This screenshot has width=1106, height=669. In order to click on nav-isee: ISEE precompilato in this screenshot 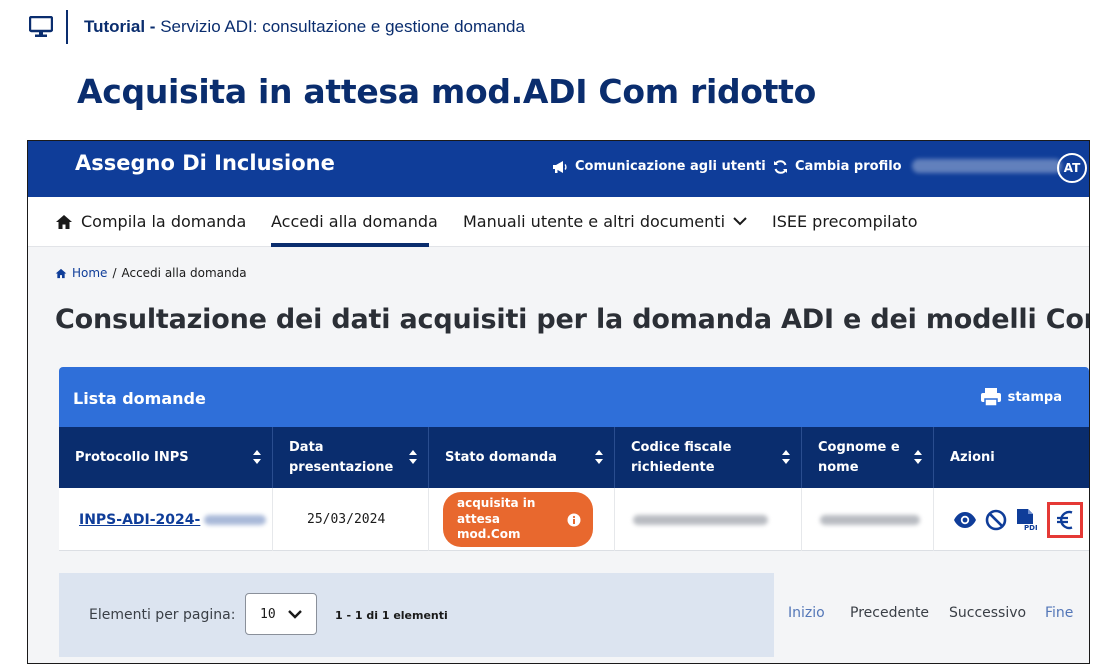, I will do `click(845, 221)`.